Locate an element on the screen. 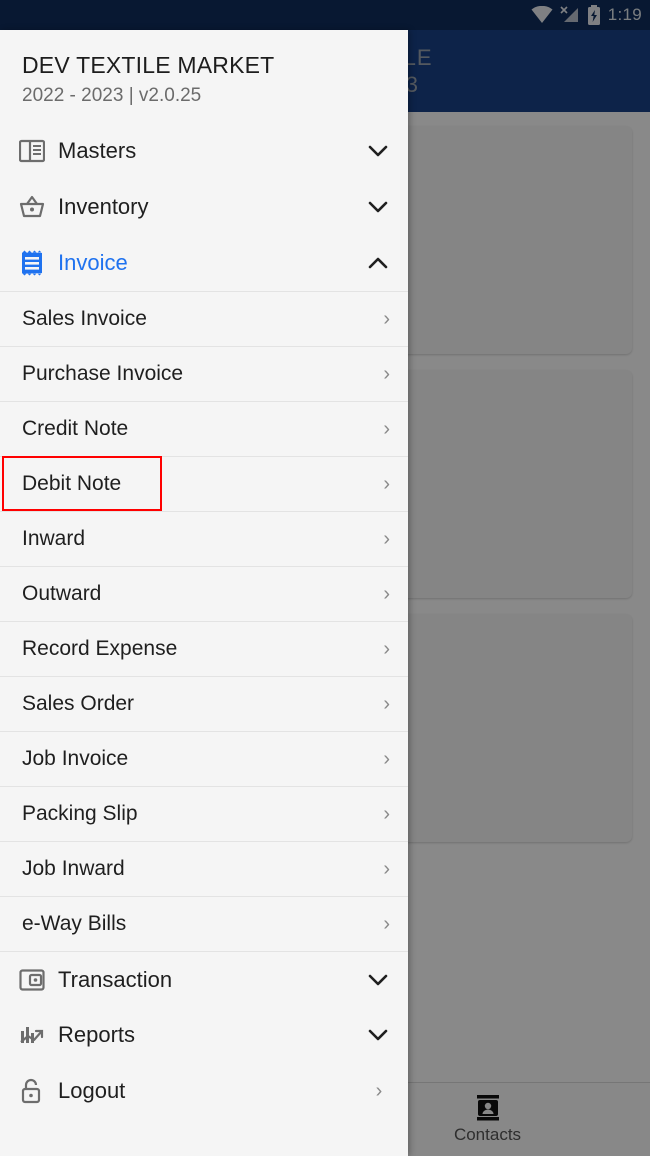 This screenshot has width=650, height=1156. nav-group-inventory: Inventory is located at coordinates (204, 207).